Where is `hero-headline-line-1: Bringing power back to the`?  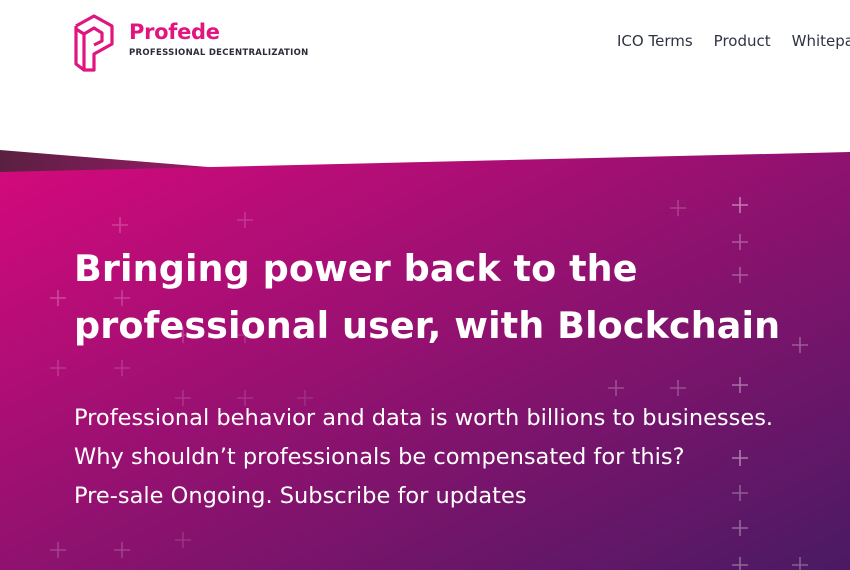 hero-headline-line-1: Bringing power back to the is located at coordinates (356, 268).